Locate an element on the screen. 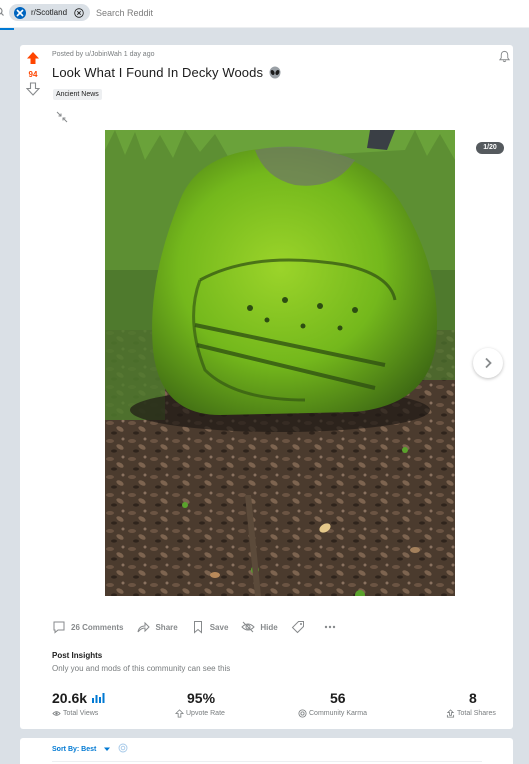 Image resolution: width=529 pixels, height=764 pixels. sort-dropdown: Sort By: Best is located at coordinates (82, 749).